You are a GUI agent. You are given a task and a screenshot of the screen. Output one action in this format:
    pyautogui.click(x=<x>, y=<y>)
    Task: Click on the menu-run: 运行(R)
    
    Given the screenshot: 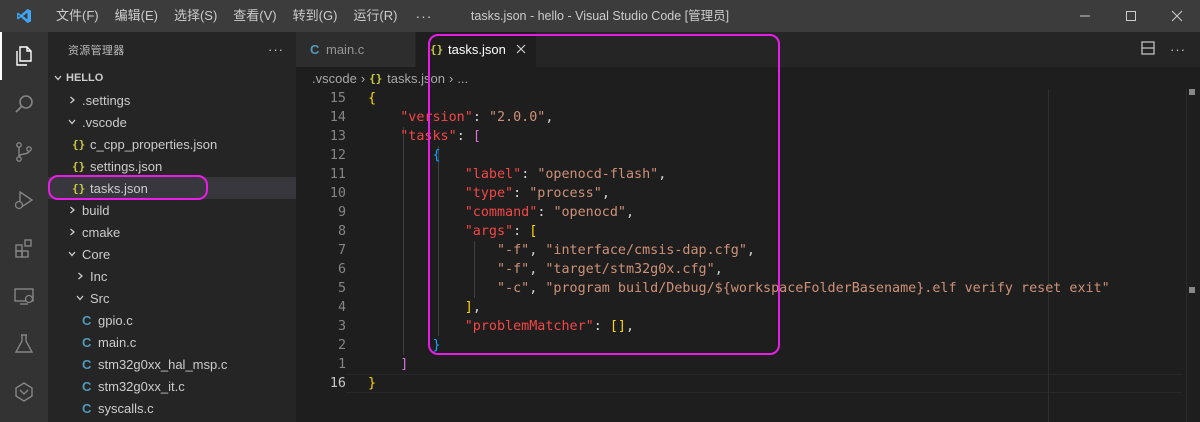 What is the action you would take?
    pyautogui.click(x=375, y=16)
    